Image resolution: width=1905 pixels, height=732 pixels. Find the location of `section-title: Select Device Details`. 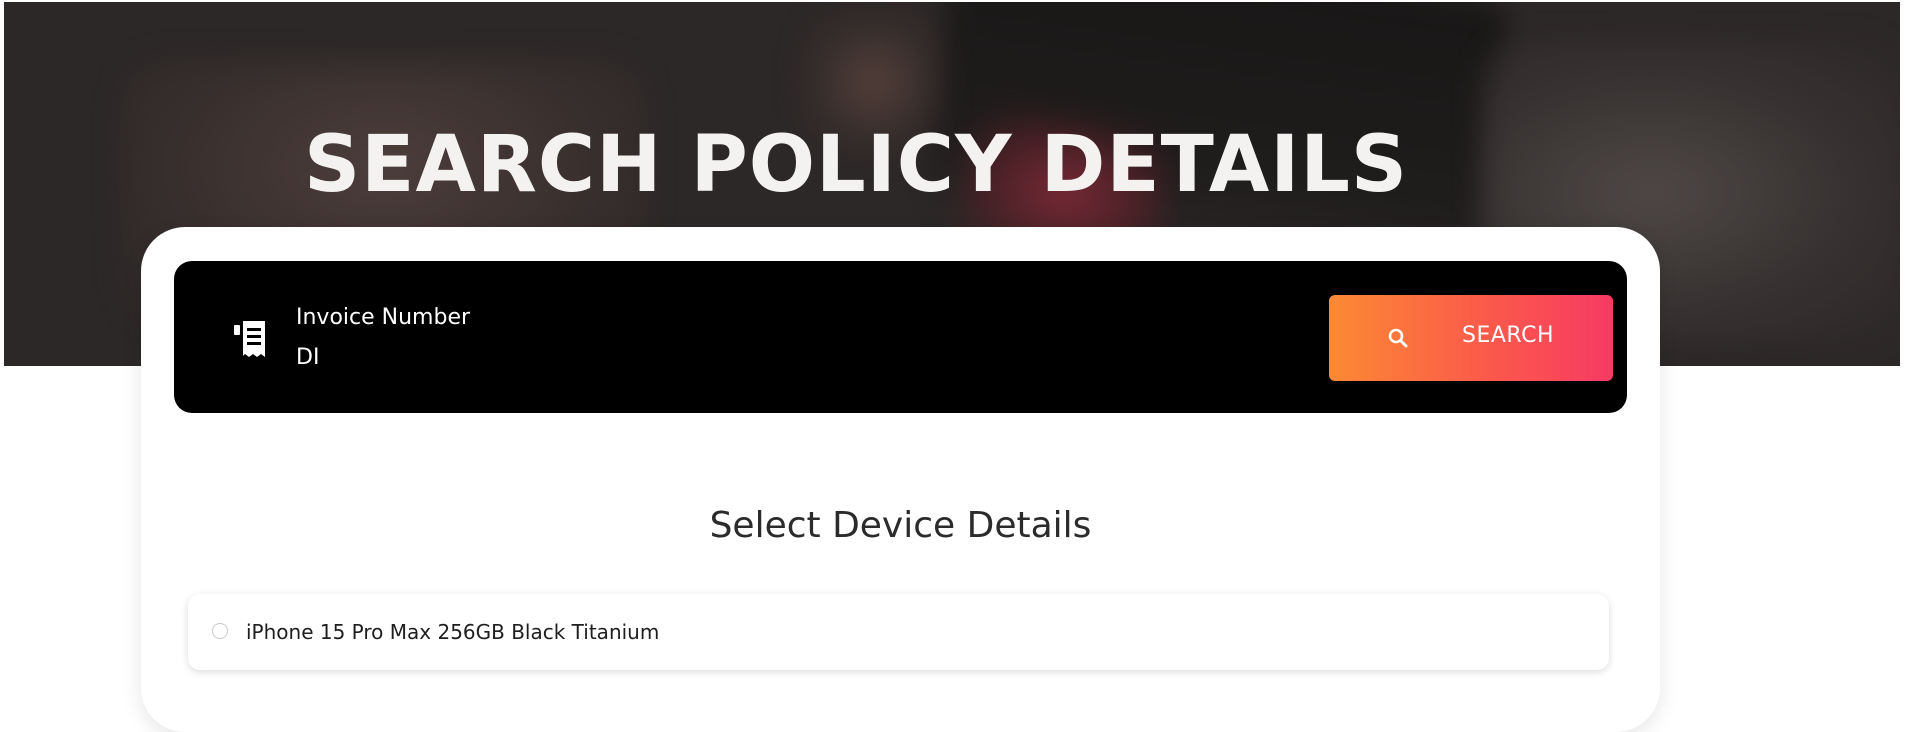

section-title: Select Device Details is located at coordinates (900, 525).